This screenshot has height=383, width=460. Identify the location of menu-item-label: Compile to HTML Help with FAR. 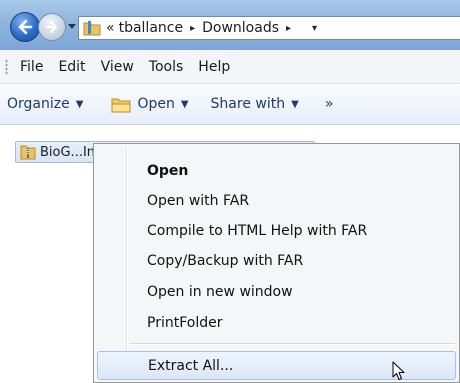
(257, 230).